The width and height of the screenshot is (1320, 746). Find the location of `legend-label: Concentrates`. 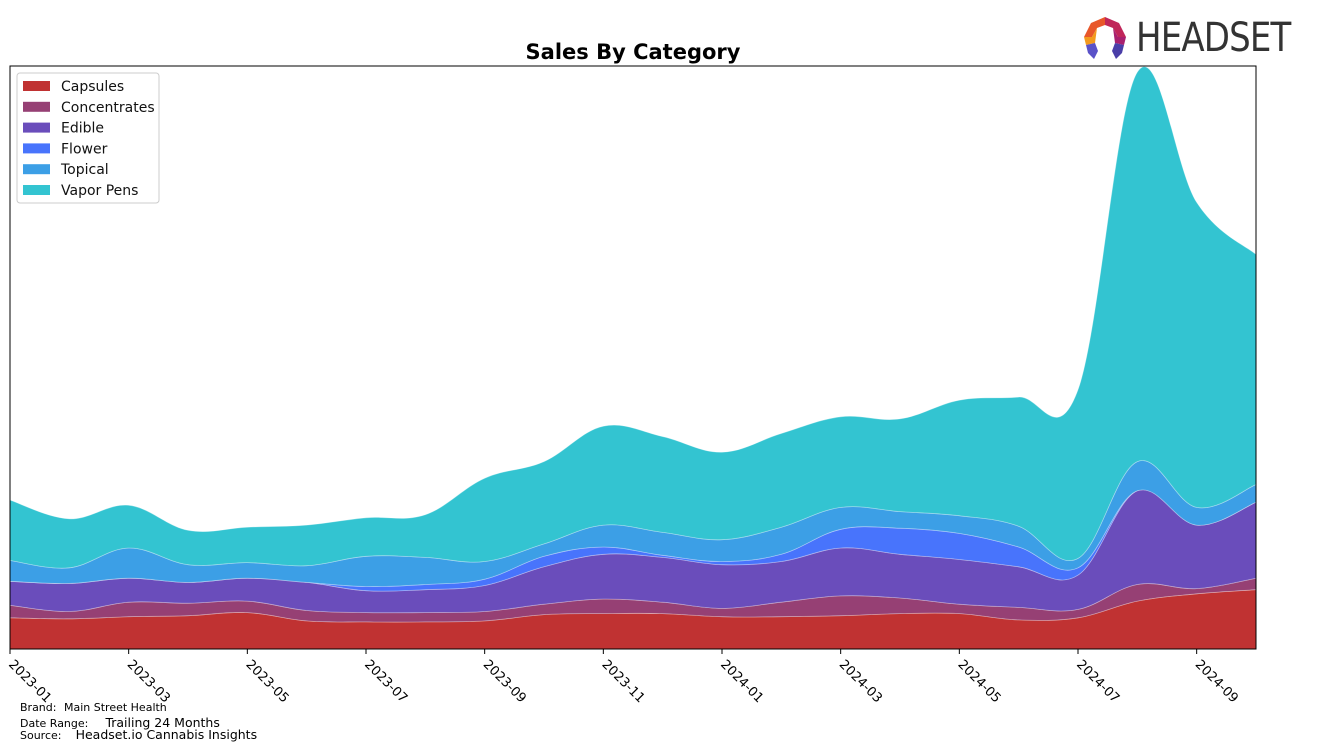

legend-label: Concentrates is located at coordinates (108, 108).